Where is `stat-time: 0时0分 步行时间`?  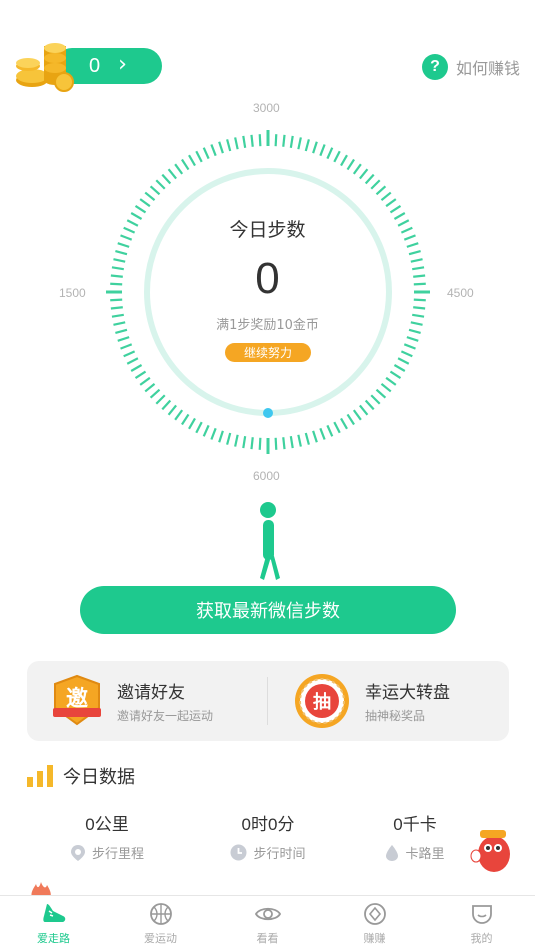
stat-time: 0时0分 步行时间 is located at coordinates (268, 836).